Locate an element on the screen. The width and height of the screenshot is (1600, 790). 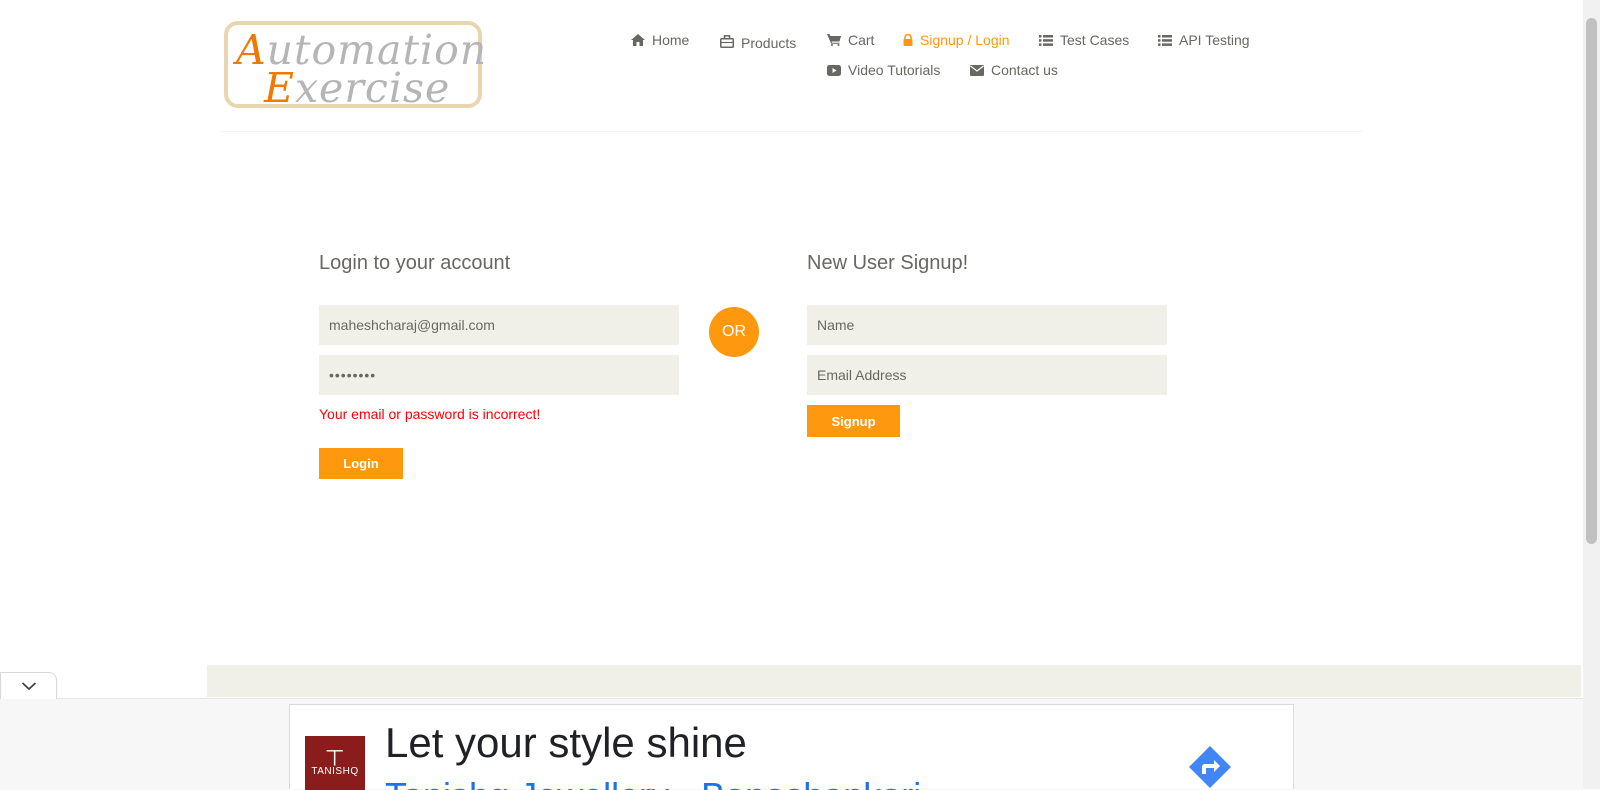
nav-contact-us: Contact us is located at coordinates (1014, 70).